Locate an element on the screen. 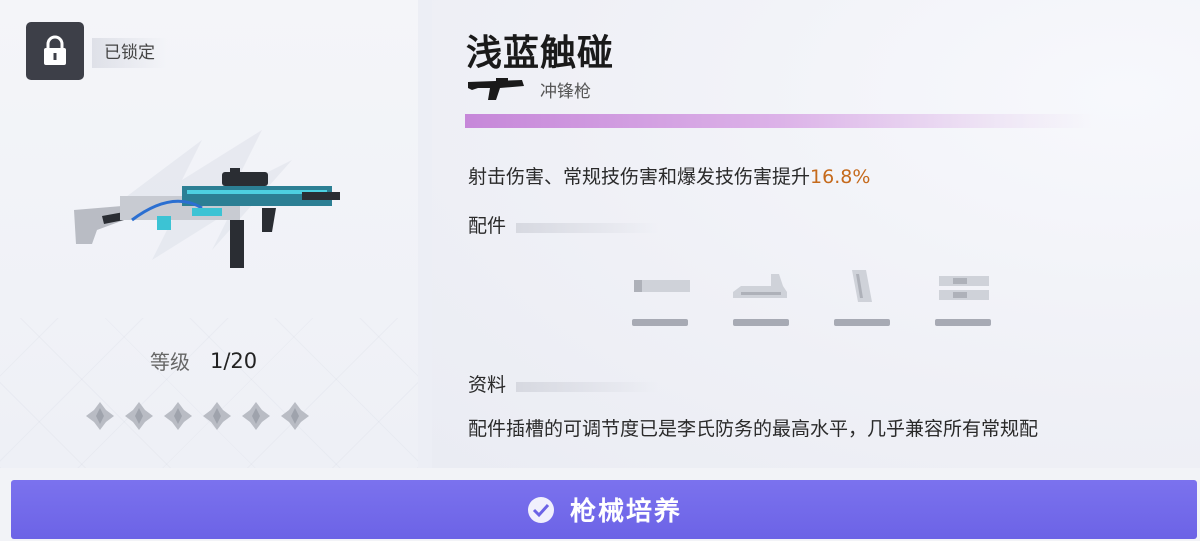 The image size is (1200, 541). lock-icon is located at coordinates (55, 50).